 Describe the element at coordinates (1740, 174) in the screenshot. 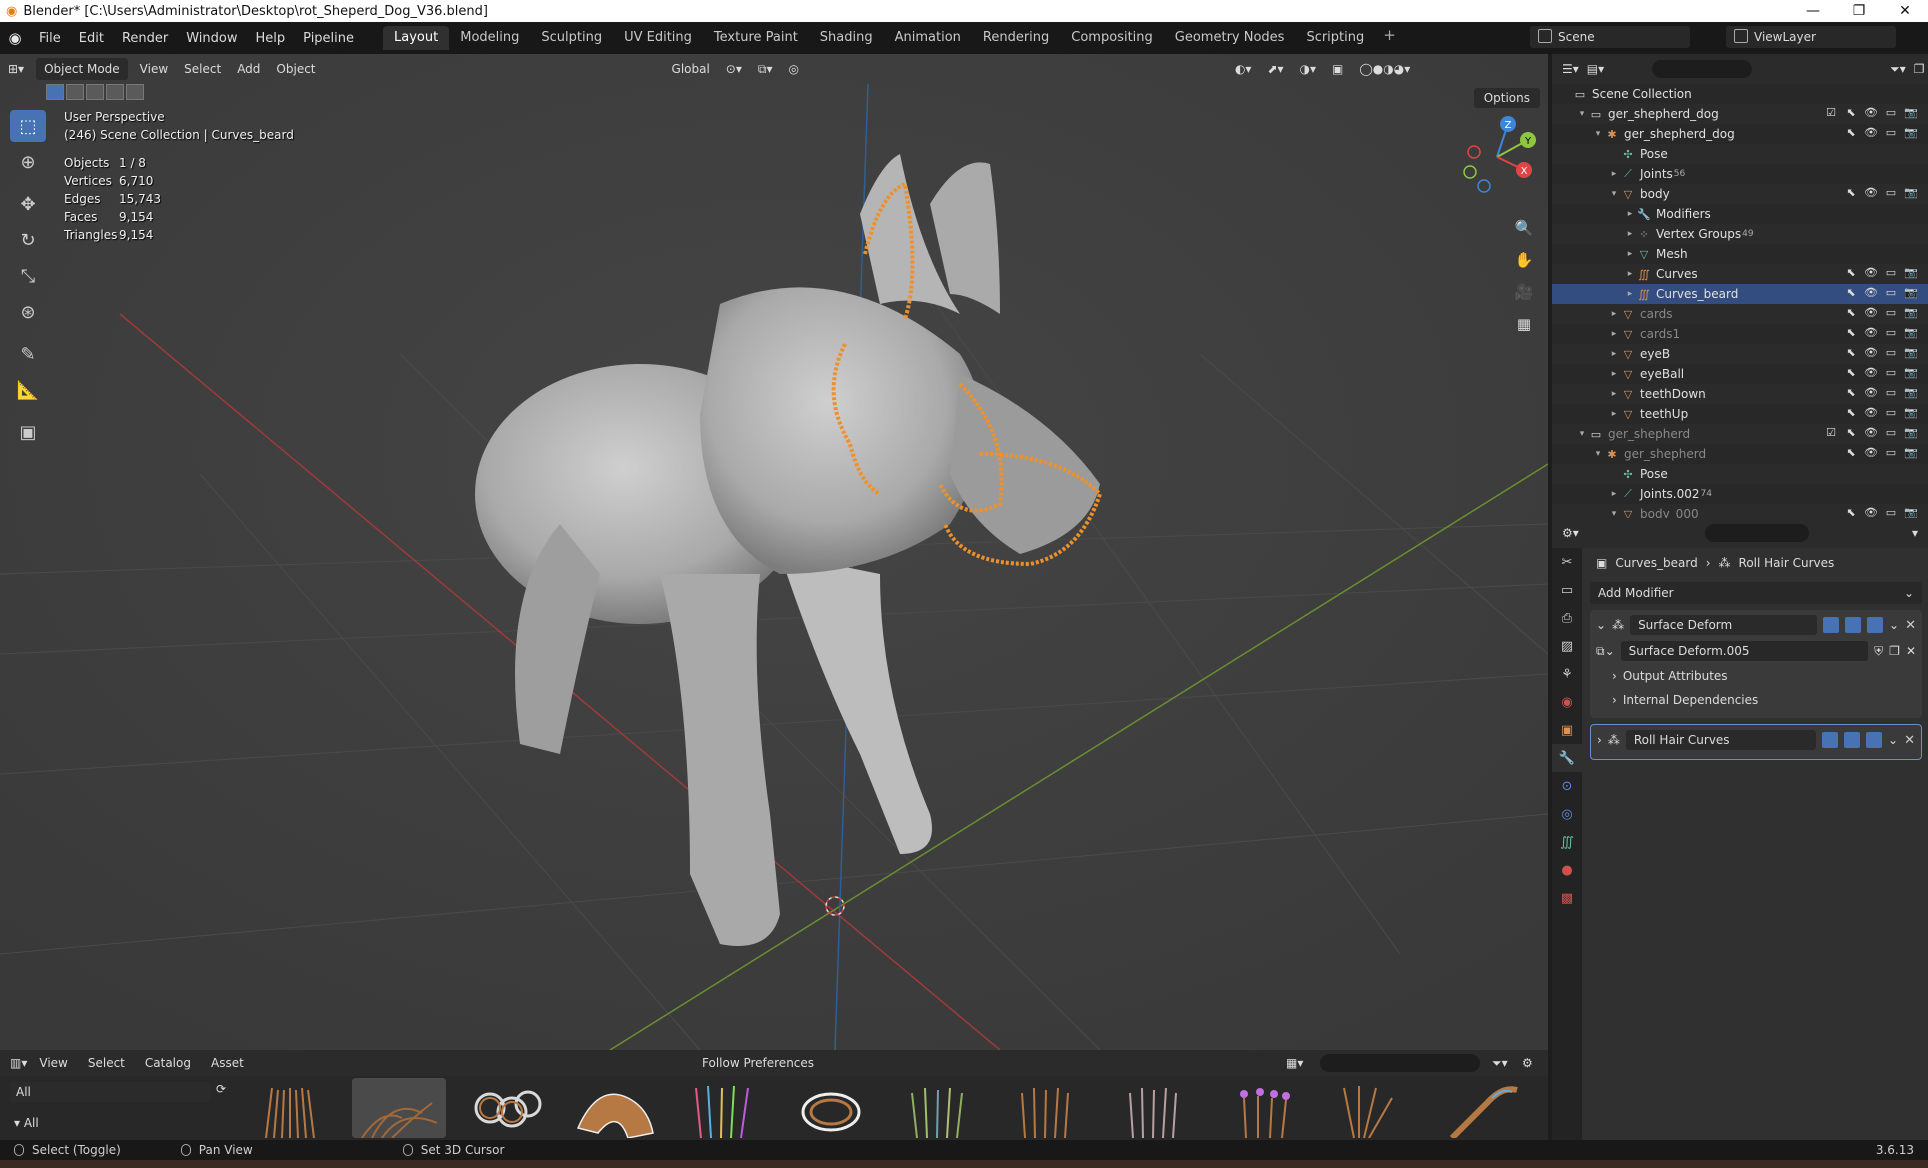

I see `outliner-row: ▸ ⟋ Joints 56` at that location.